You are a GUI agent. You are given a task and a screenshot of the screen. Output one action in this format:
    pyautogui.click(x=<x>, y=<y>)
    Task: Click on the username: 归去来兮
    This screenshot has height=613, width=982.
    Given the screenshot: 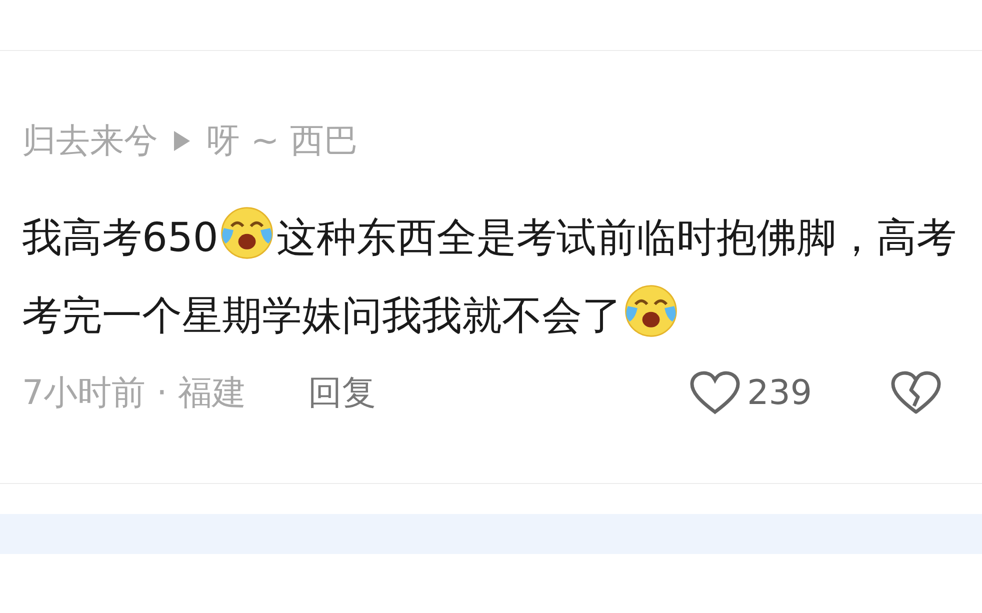 What is the action you would take?
    pyautogui.click(x=90, y=141)
    